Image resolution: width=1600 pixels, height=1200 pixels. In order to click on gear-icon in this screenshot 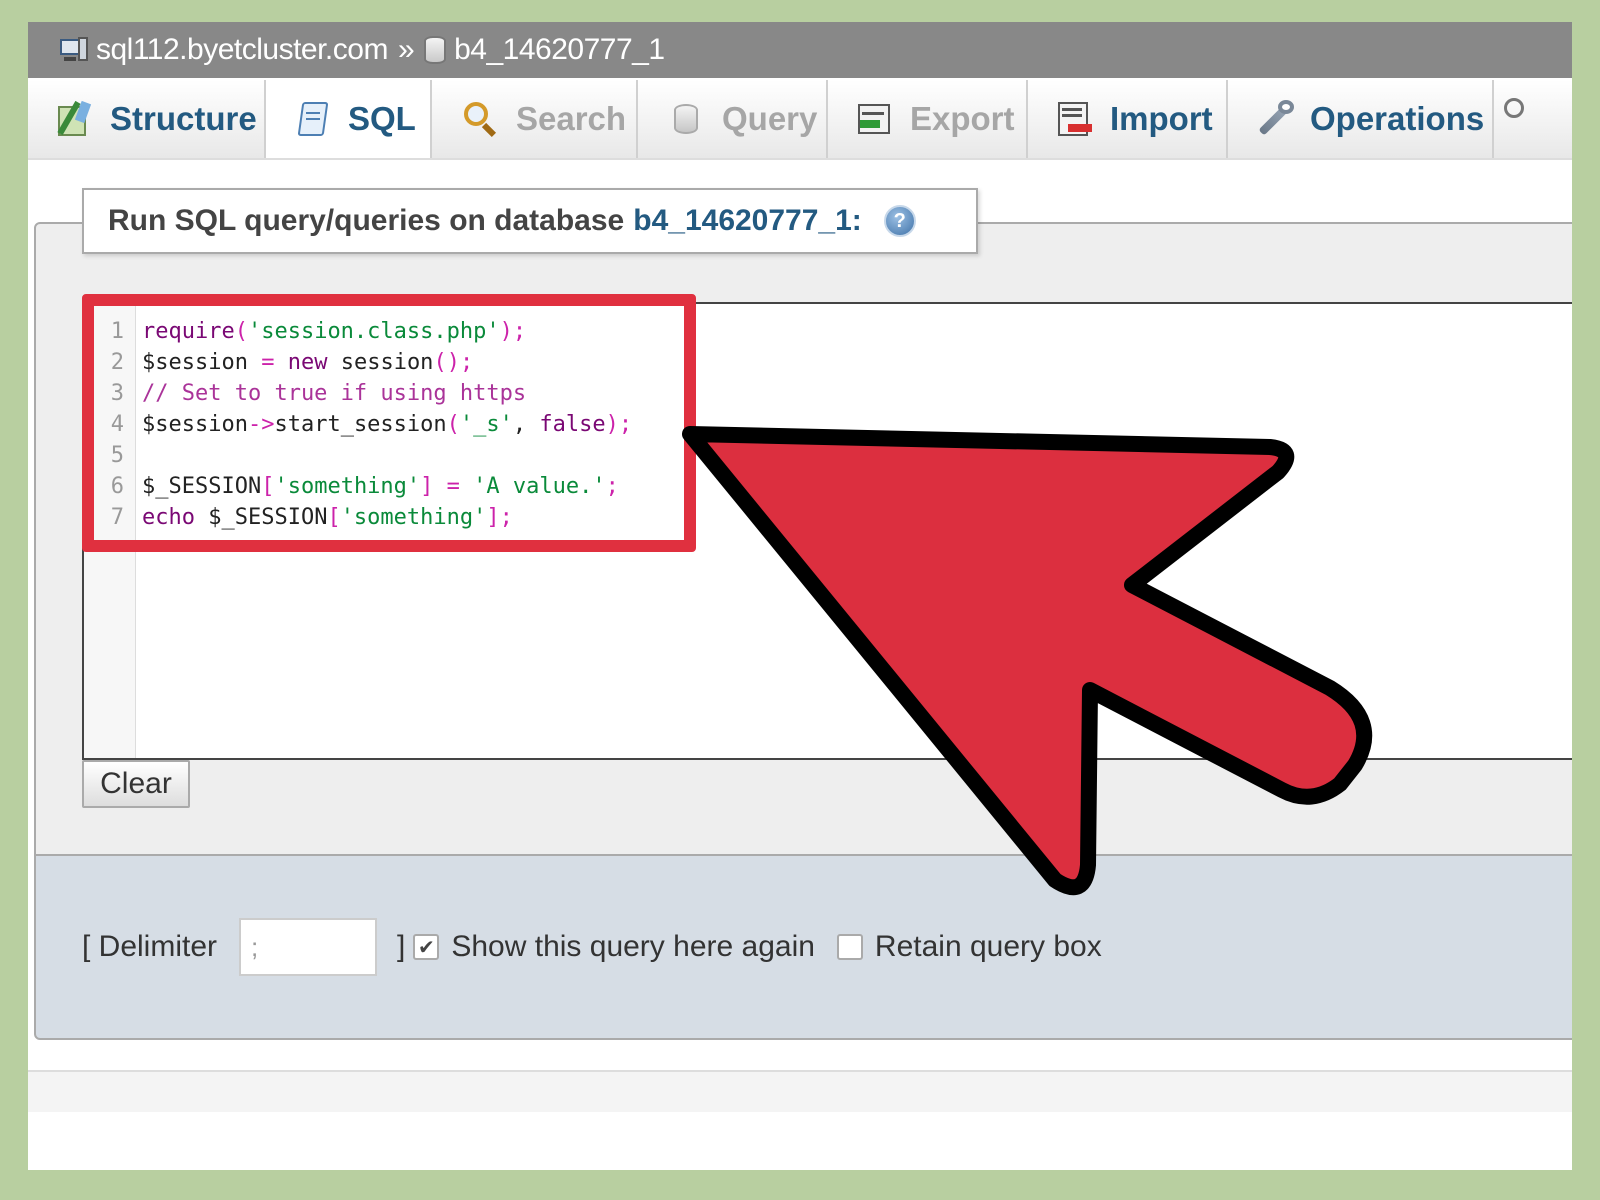, I will do `click(1514, 108)`.